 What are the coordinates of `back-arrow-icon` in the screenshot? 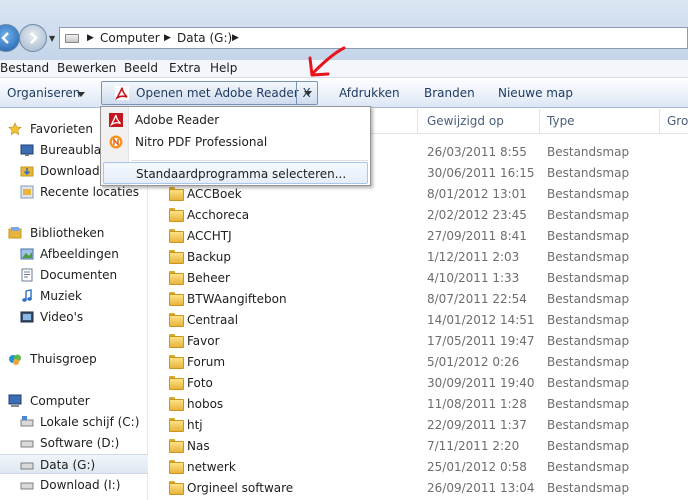 It's located at (5, 38).